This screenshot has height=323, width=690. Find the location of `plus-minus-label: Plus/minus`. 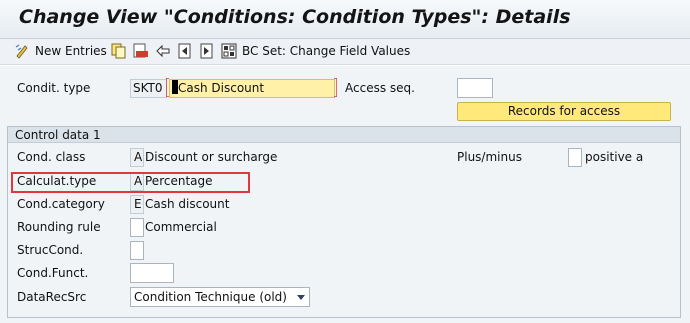

plus-minus-label: Plus/minus is located at coordinates (489, 157).